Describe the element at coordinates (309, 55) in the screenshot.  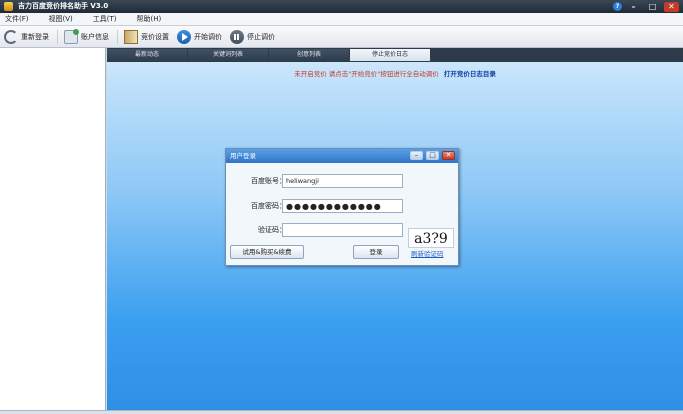
I see `tab-creative-list: 创意列表` at that location.